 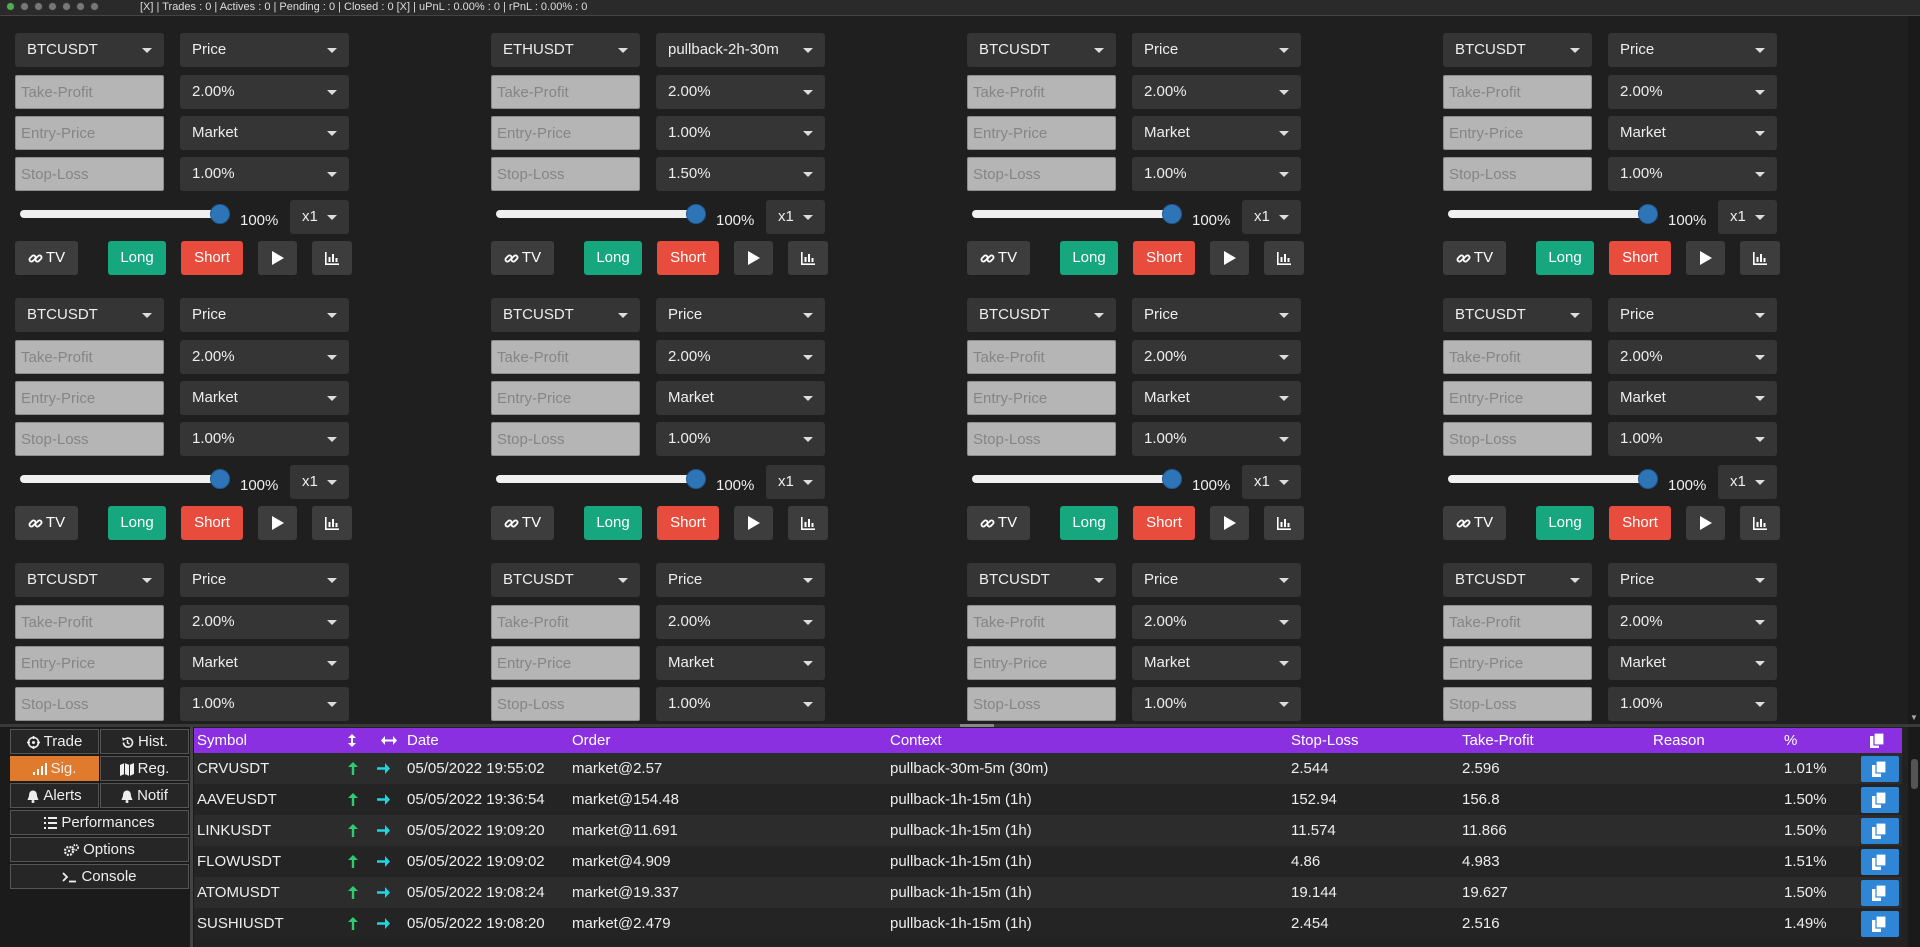 What do you see at coordinates (1790, 740) in the screenshot?
I see `column-header-percent: %` at bounding box center [1790, 740].